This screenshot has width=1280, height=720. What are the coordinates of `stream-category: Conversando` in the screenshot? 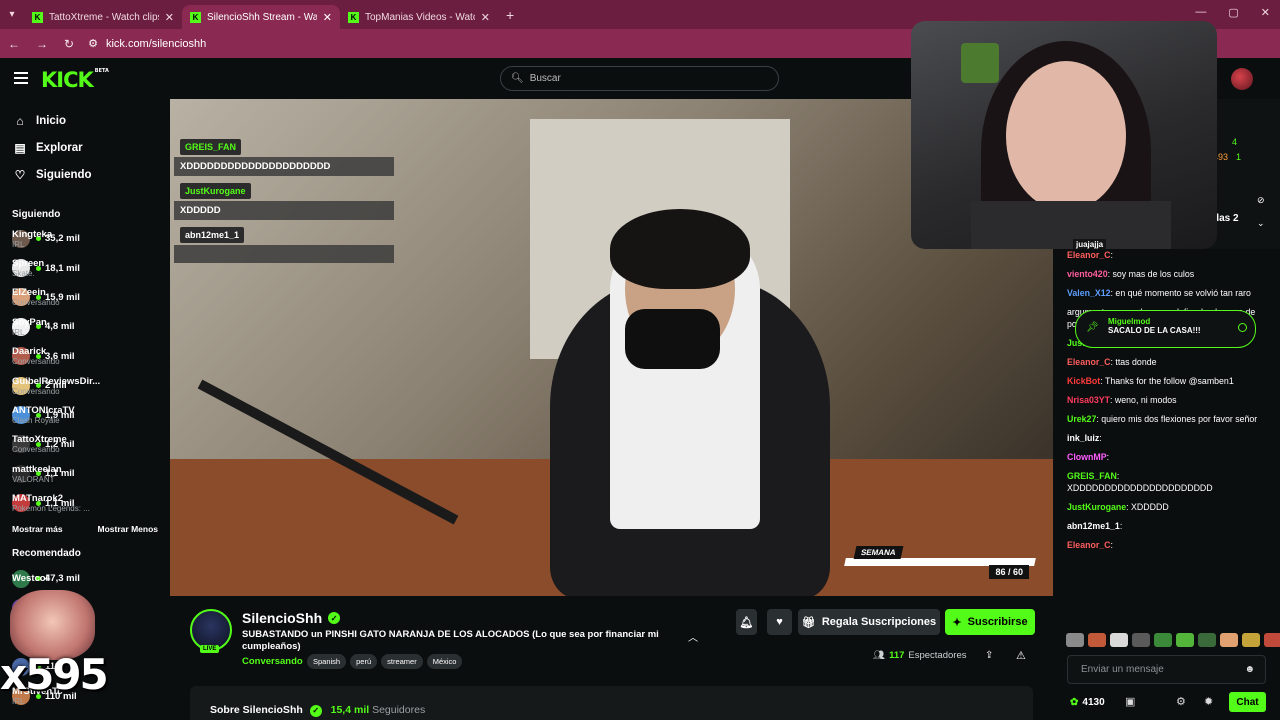 It's located at (272, 661).